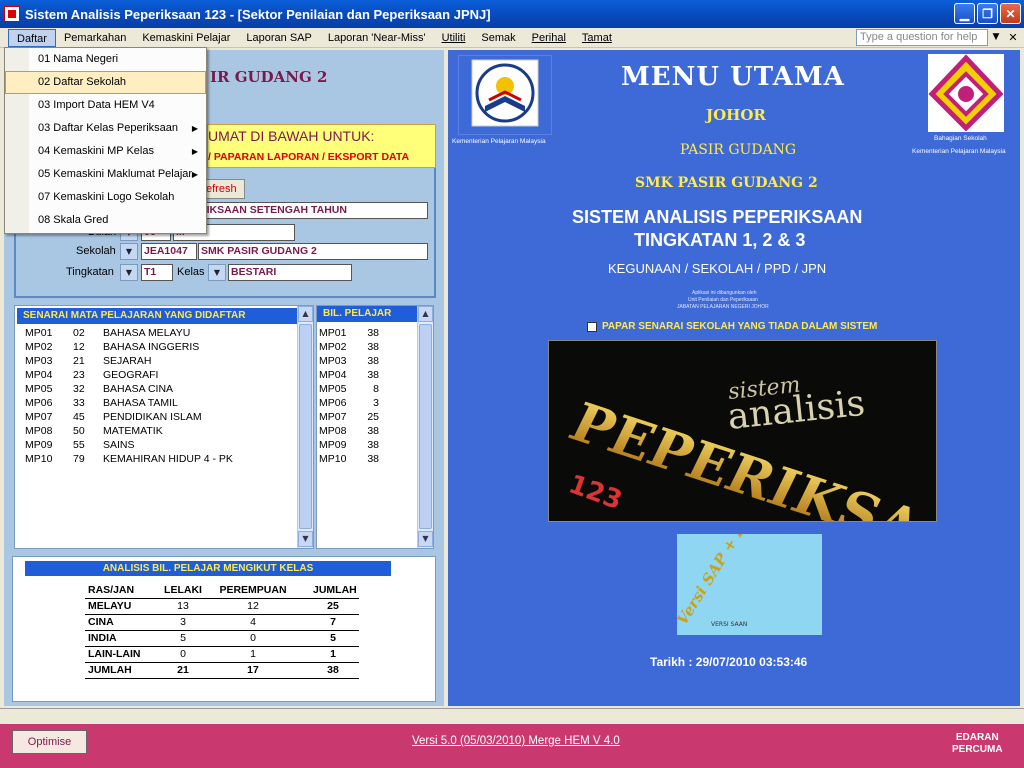  What do you see at coordinates (105, 174) in the screenshot?
I see `daftar-menu-item: 05 Kemaskini Maklumat Pelajar ▶` at bounding box center [105, 174].